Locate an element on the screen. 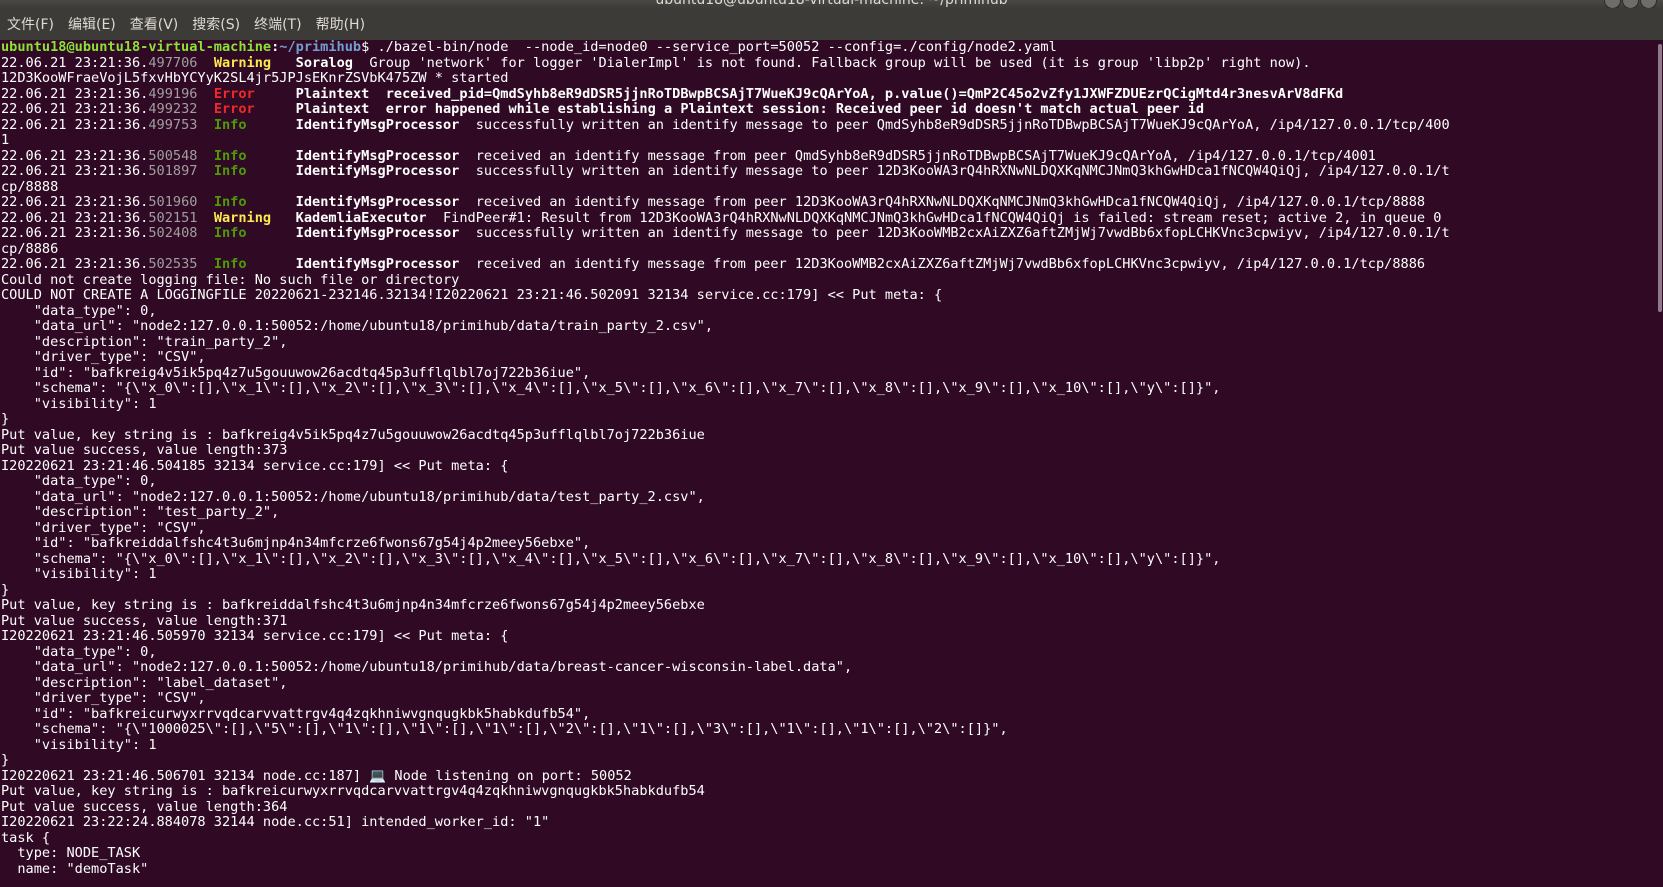 The image size is (1663, 887). log-text: Node listening on port: 50052 is located at coordinates (509, 775).